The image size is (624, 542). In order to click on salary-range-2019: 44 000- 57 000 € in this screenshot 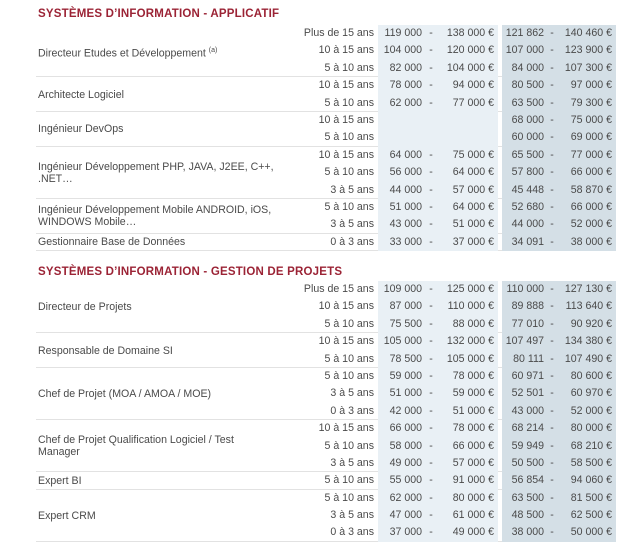, I will do `click(438, 190)`.